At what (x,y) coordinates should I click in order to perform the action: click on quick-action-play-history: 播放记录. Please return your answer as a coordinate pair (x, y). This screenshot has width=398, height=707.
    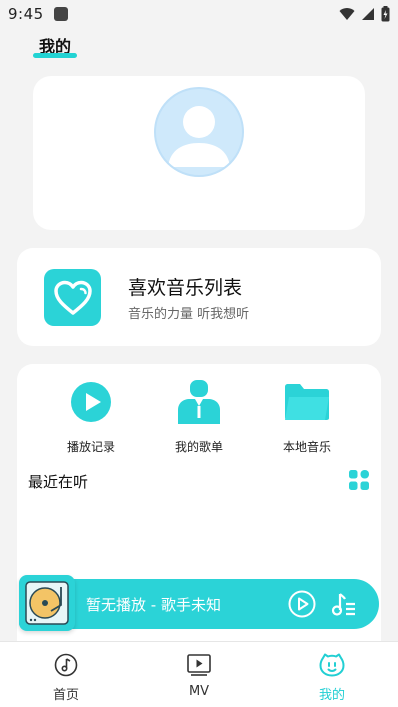
    Looking at the image, I should click on (91, 417).